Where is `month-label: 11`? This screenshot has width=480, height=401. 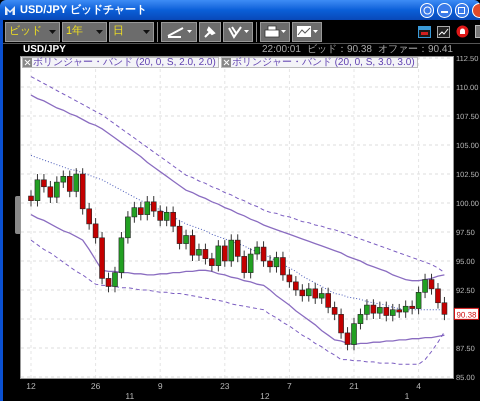
month-label: 11 is located at coordinates (129, 396).